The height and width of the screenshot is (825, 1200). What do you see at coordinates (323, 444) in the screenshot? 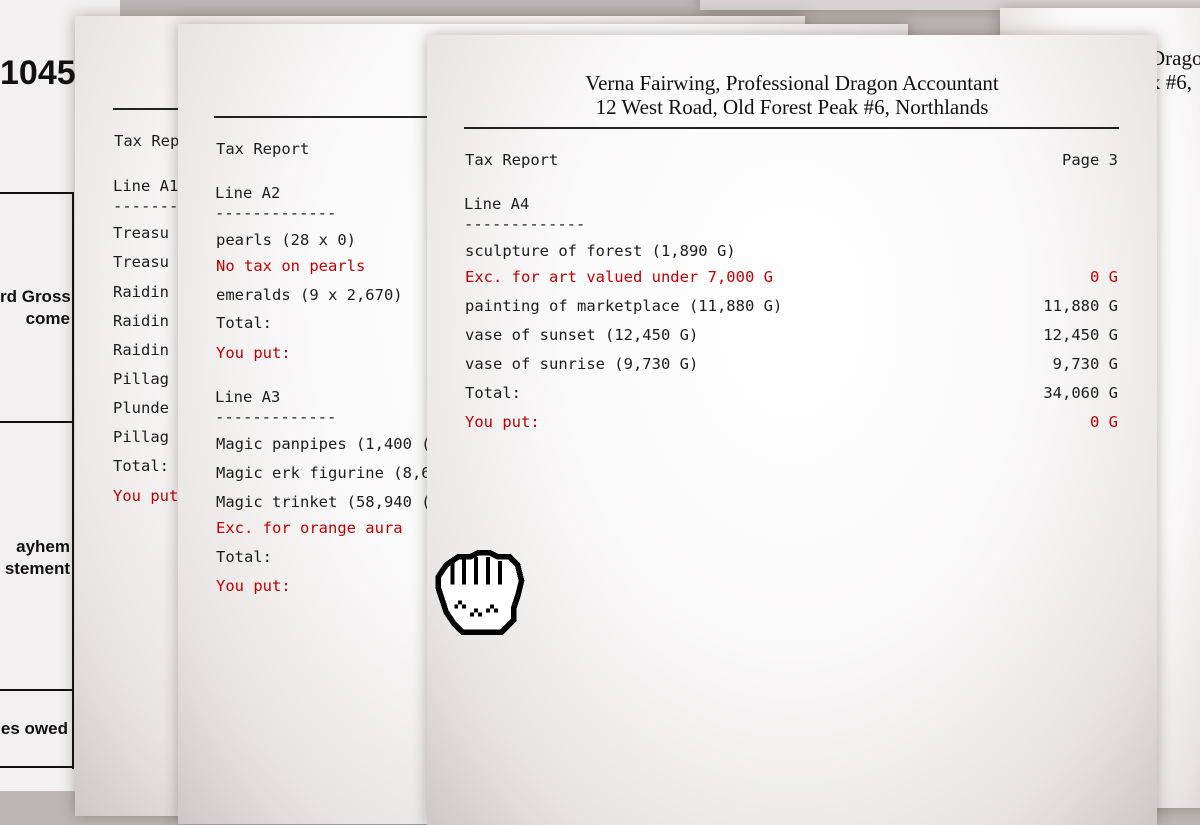
I see `list-item: Magic panpipes (1,400 (` at bounding box center [323, 444].